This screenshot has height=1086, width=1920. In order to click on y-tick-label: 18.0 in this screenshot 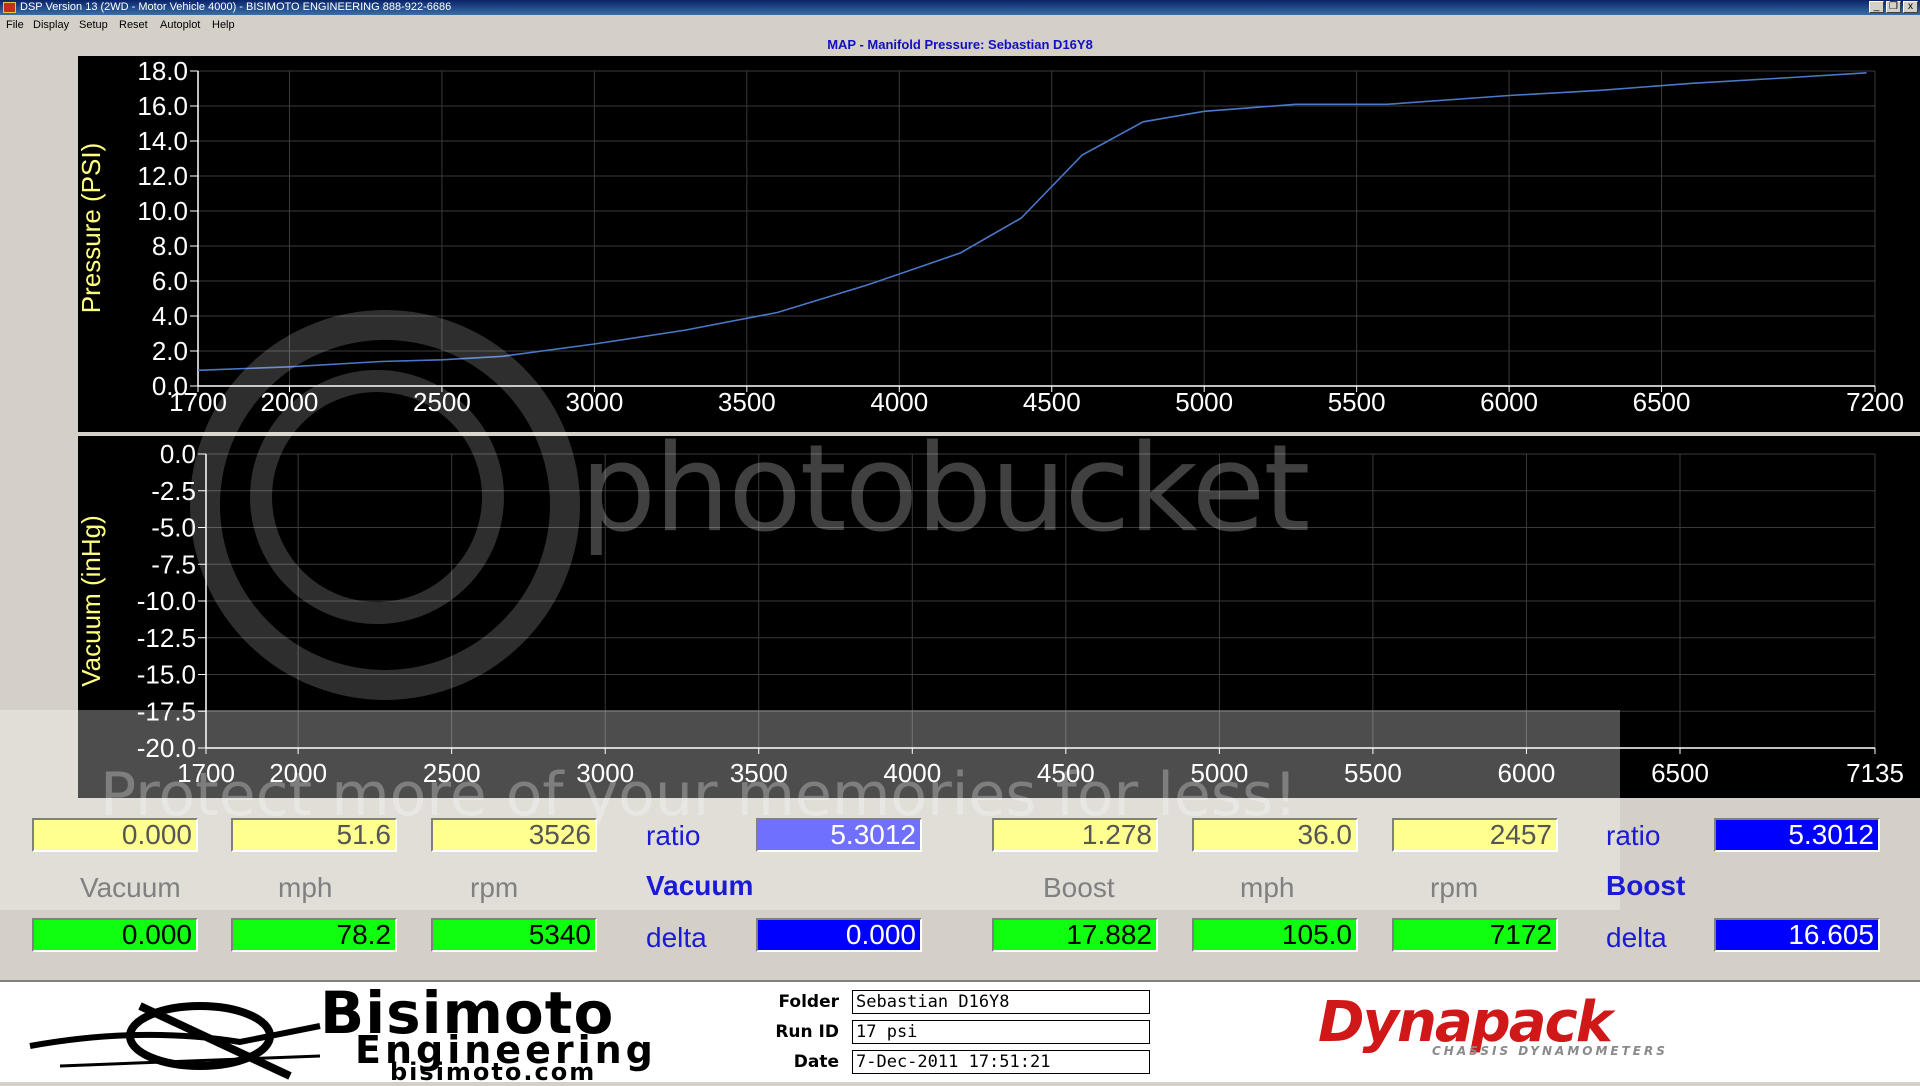, I will do `click(162, 71)`.